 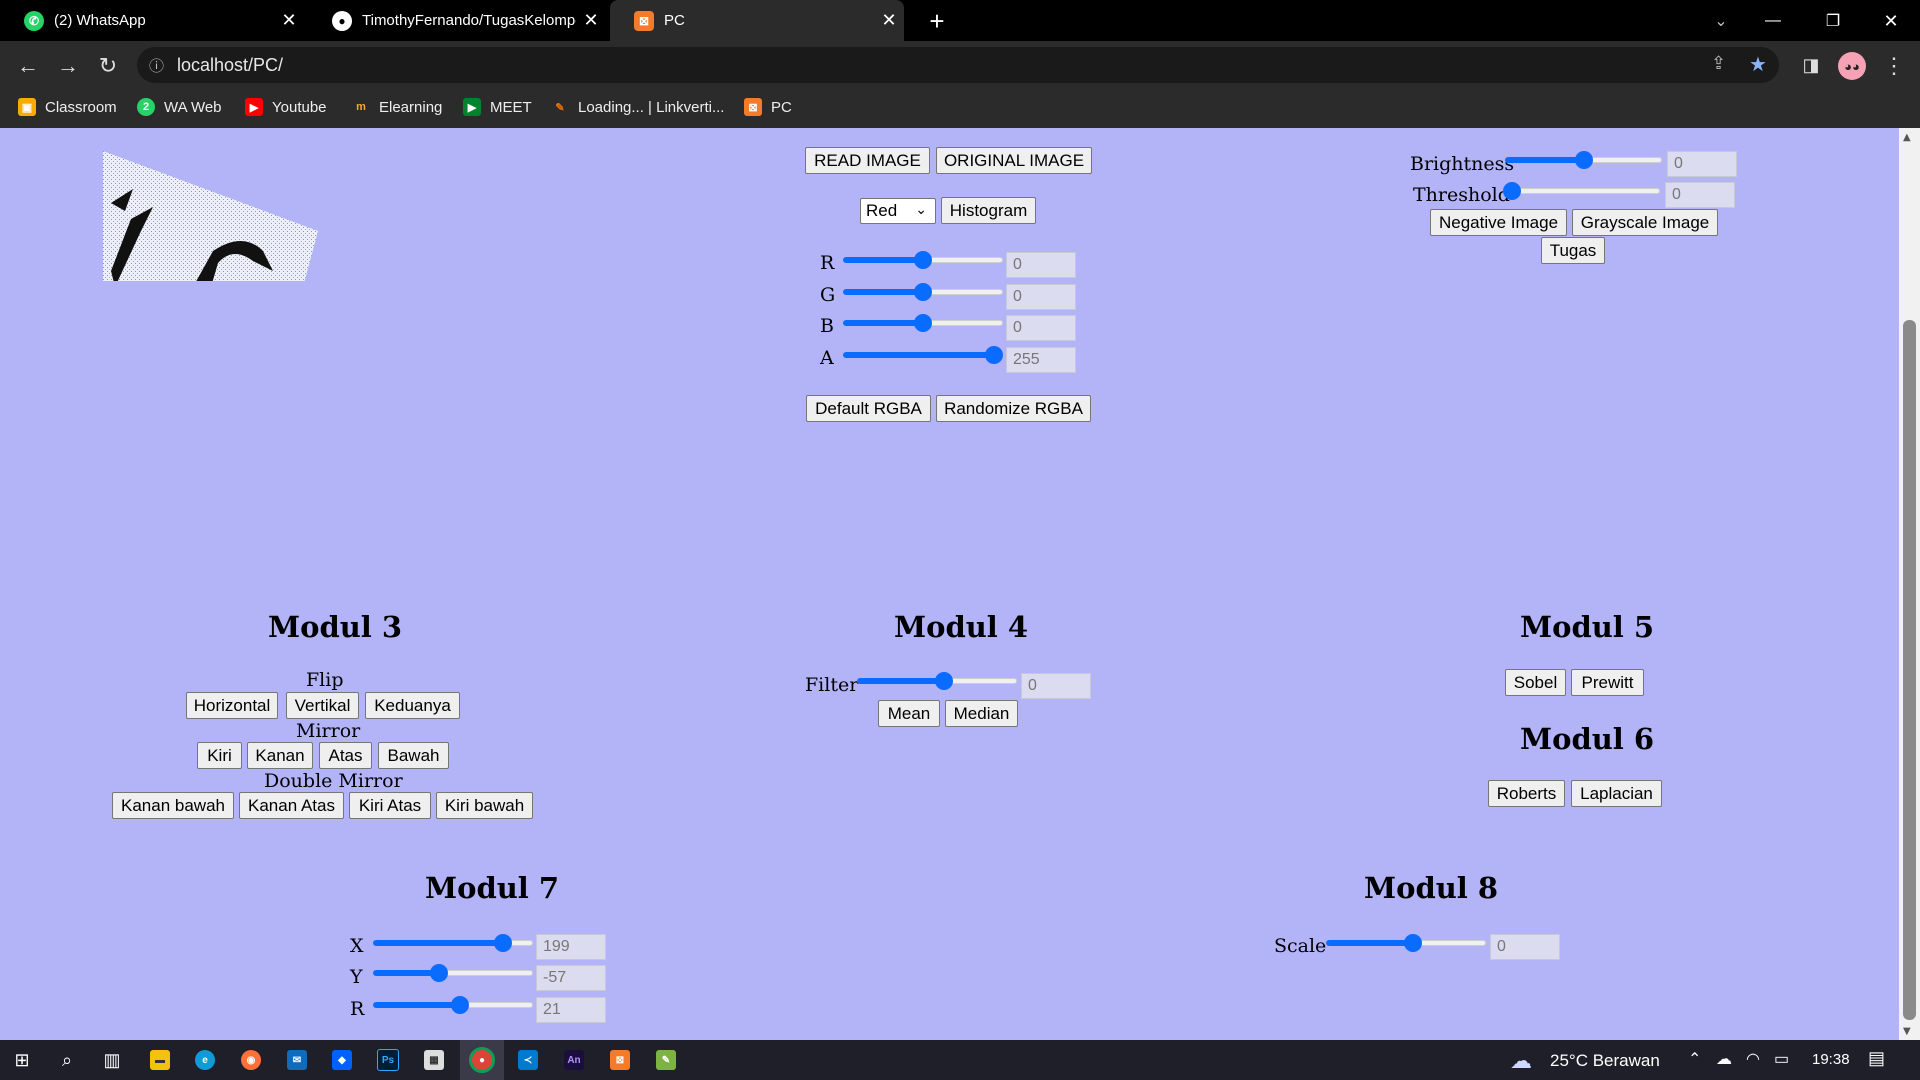 I want to click on share-icon: ⇪, so click(x=1718, y=63).